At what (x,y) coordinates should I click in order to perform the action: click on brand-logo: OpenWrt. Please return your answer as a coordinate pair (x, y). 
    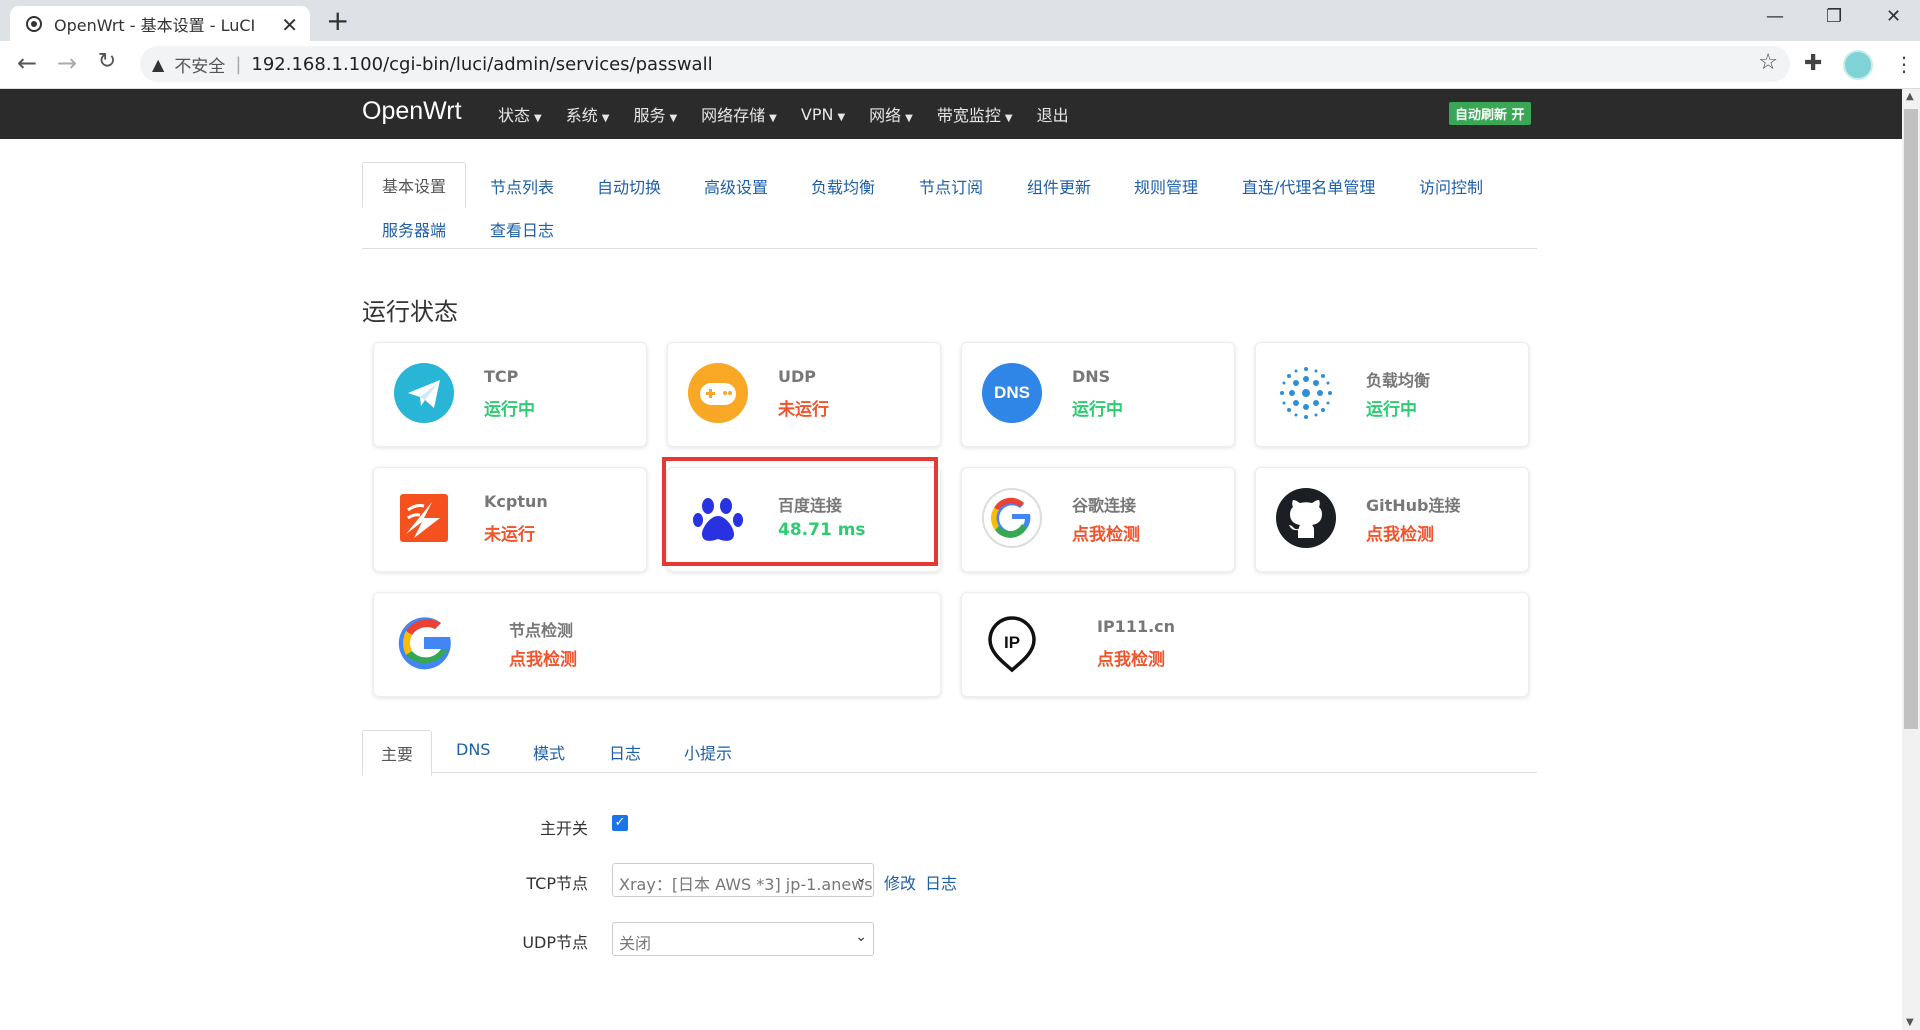
    Looking at the image, I should click on (412, 111).